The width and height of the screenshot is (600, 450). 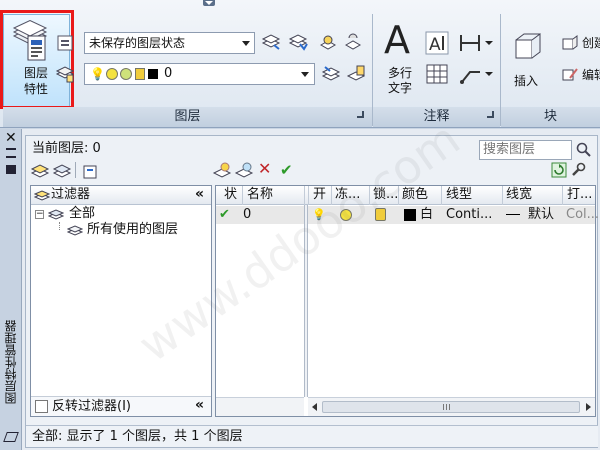 I want to click on refresh-icon, so click(x=559, y=170).